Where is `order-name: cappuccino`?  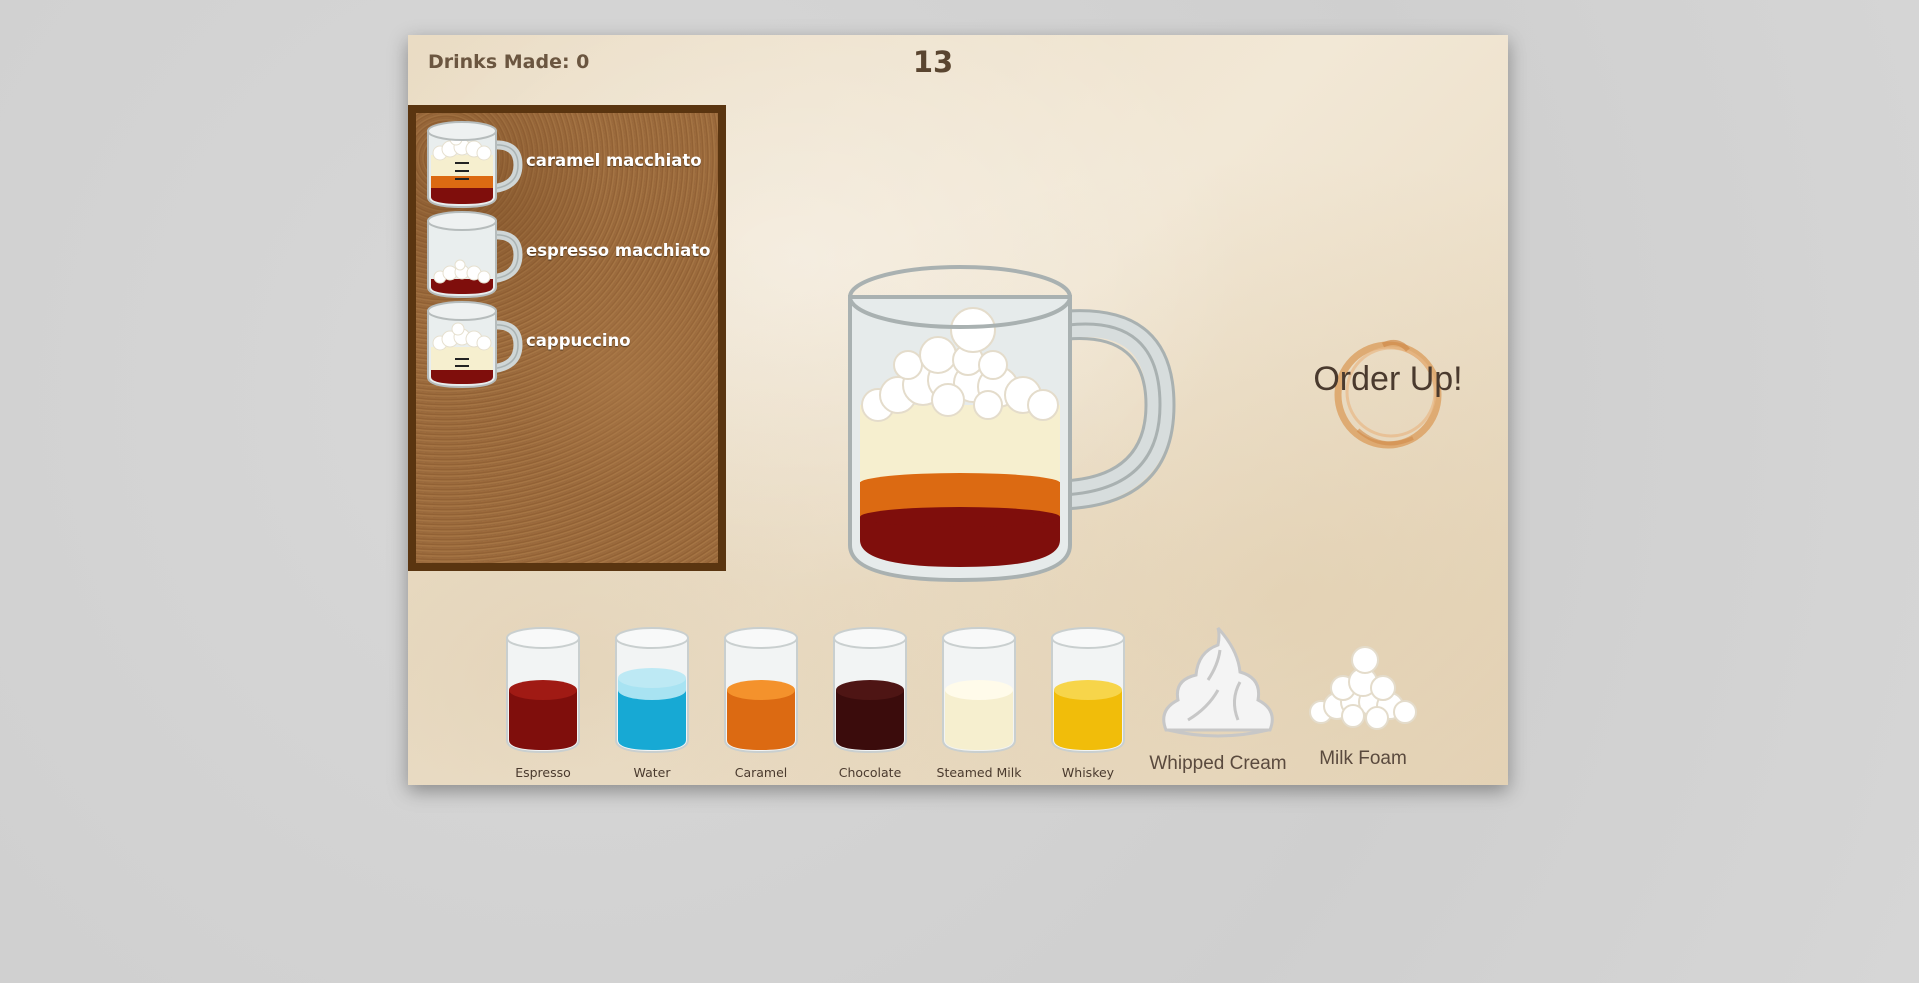
order-name: cappuccino is located at coordinates (578, 340).